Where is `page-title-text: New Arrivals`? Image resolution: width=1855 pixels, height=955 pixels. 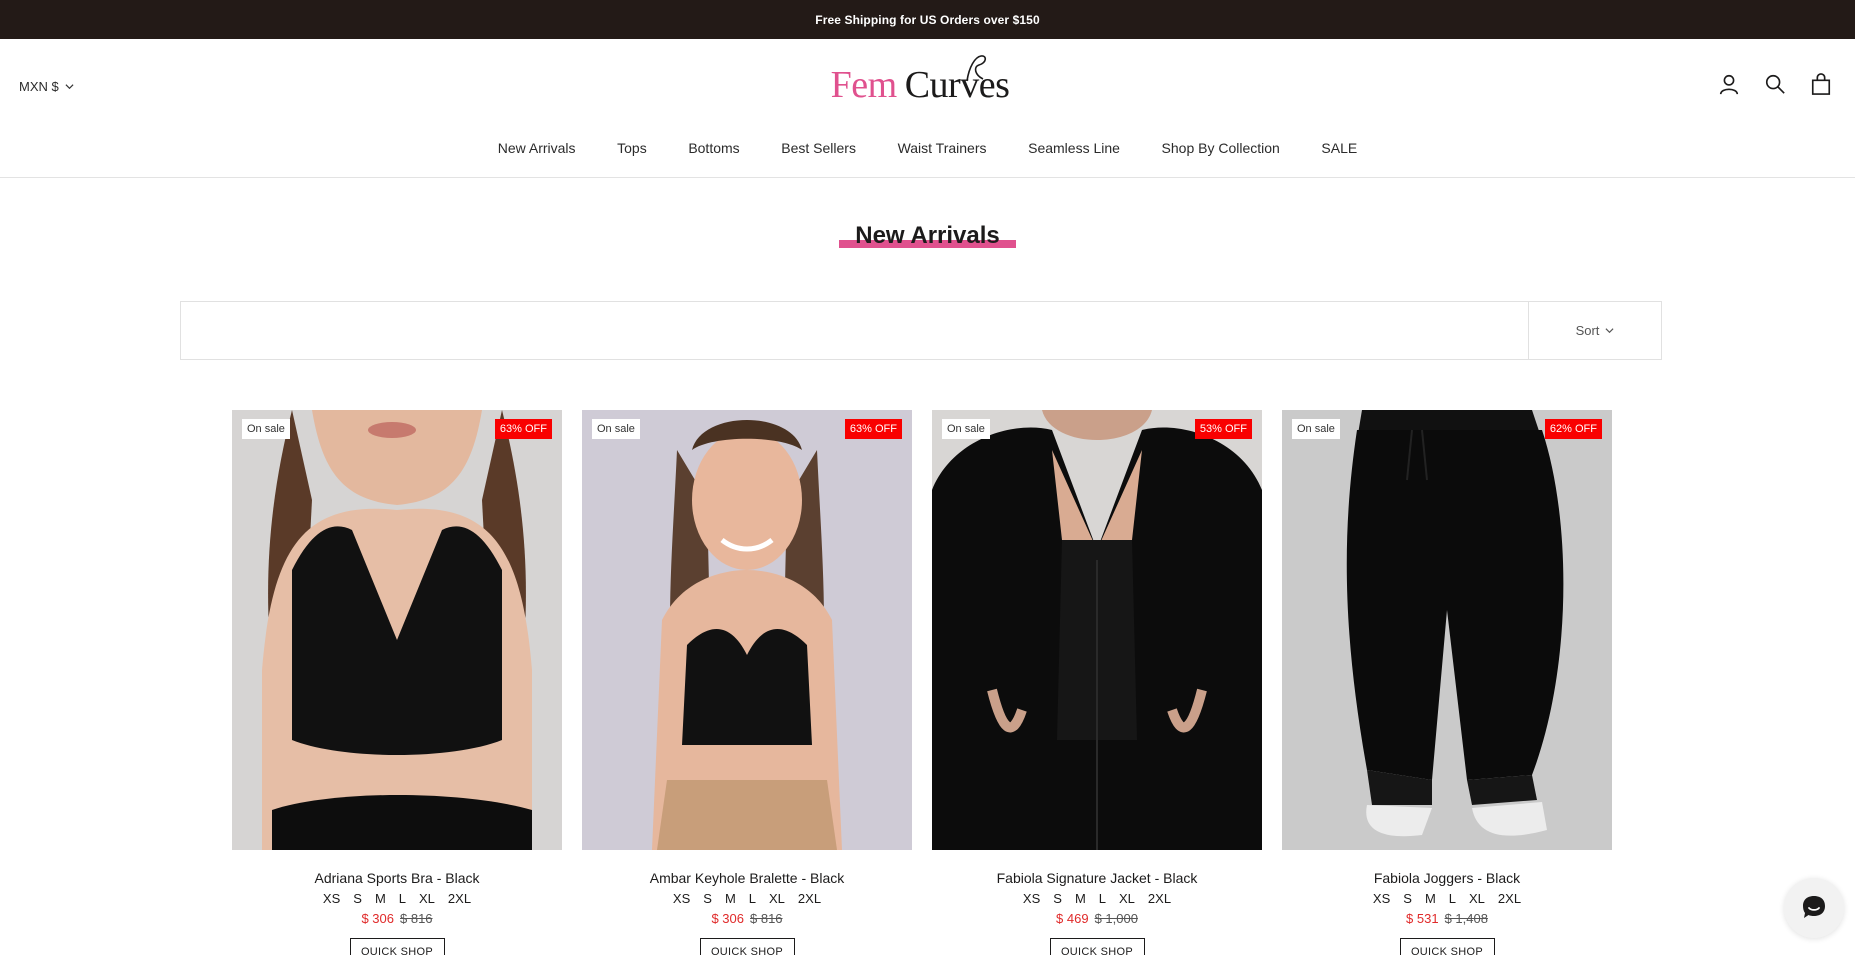 page-title-text: New Arrivals is located at coordinates (927, 235).